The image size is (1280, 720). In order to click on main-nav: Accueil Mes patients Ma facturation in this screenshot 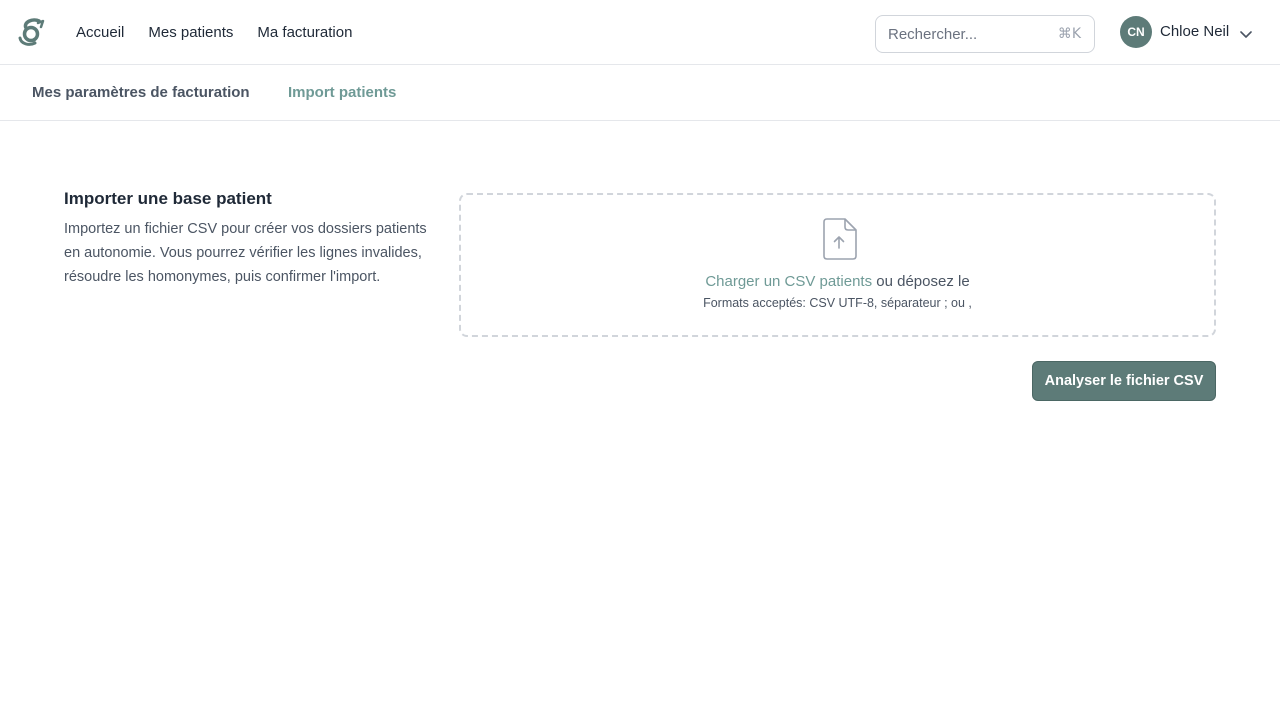, I will do `click(226, 32)`.